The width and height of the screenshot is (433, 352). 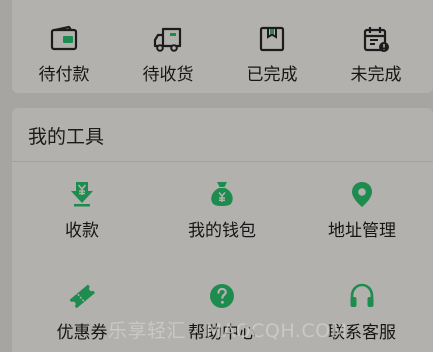 I want to click on order-pending-receipt-label: 待收货, so click(x=168, y=75).